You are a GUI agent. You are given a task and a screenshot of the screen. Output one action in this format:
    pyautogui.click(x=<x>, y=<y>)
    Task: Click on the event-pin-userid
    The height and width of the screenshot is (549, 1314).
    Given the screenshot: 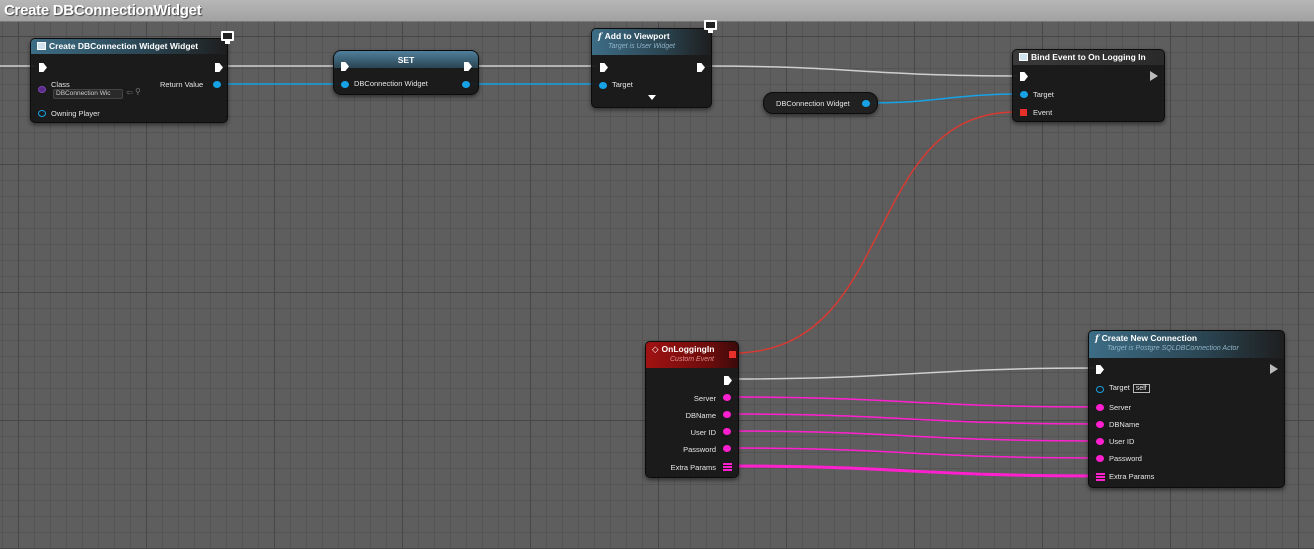 What is the action you would take?
    pyautogui.click(x=727, y=431)
    